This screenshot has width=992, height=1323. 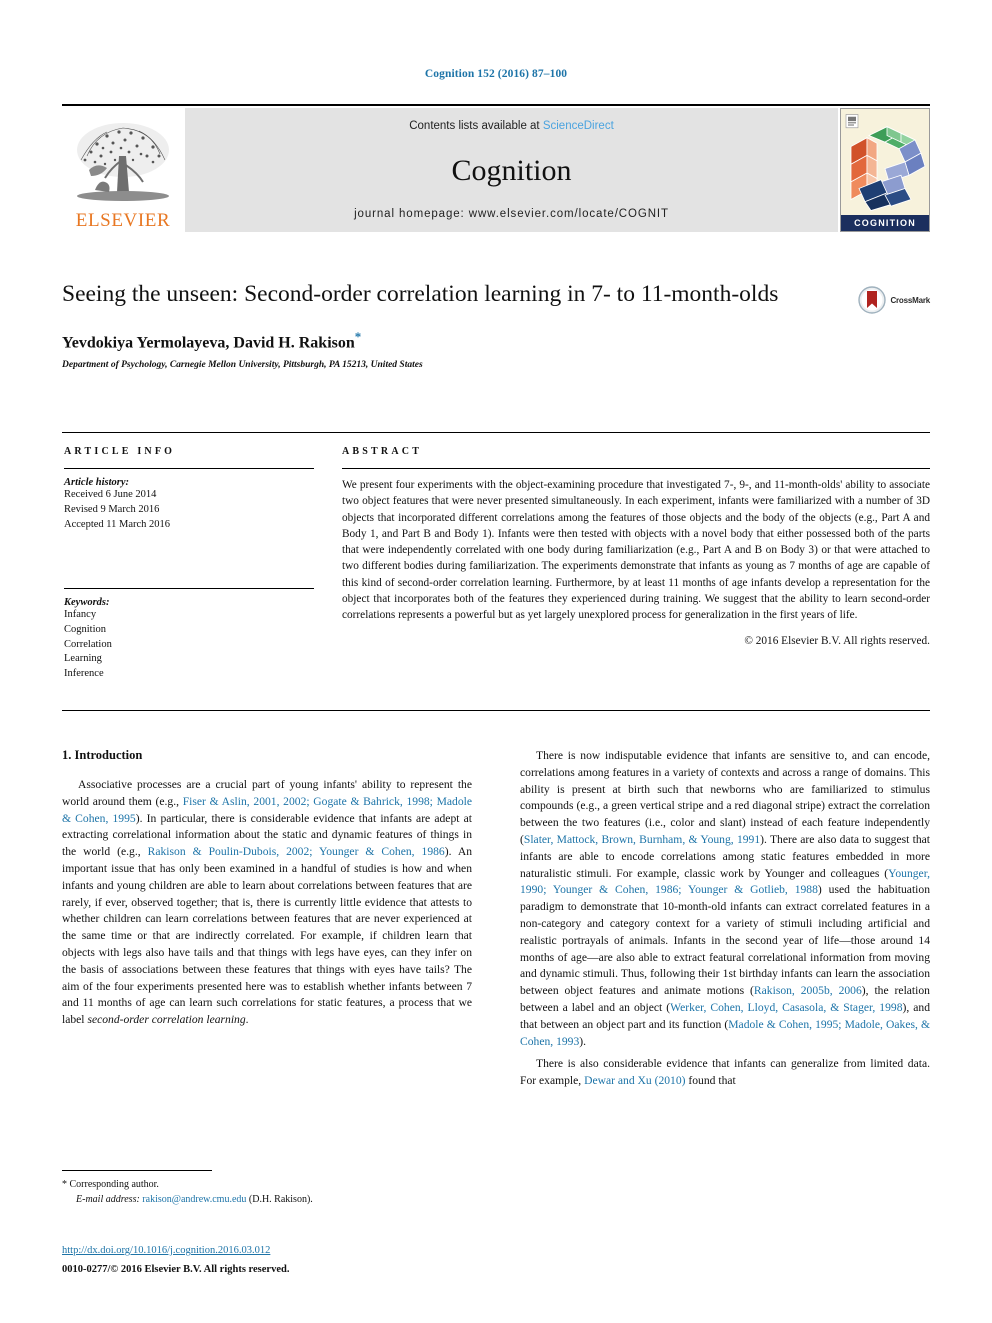 What do you see at coordinates (97, 482) in the screenshot?
I see `article-history-label: Article history:` at bounding box center [97, 482].